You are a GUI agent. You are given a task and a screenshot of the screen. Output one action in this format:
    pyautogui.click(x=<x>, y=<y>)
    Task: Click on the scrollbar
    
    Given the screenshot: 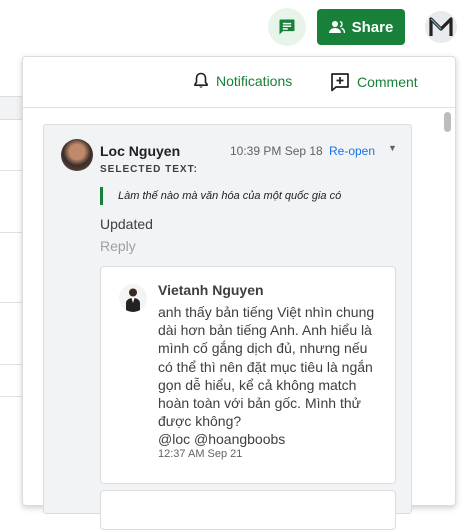 What is the action you would take?
    pyautogui.click(x=447, y=308)
    